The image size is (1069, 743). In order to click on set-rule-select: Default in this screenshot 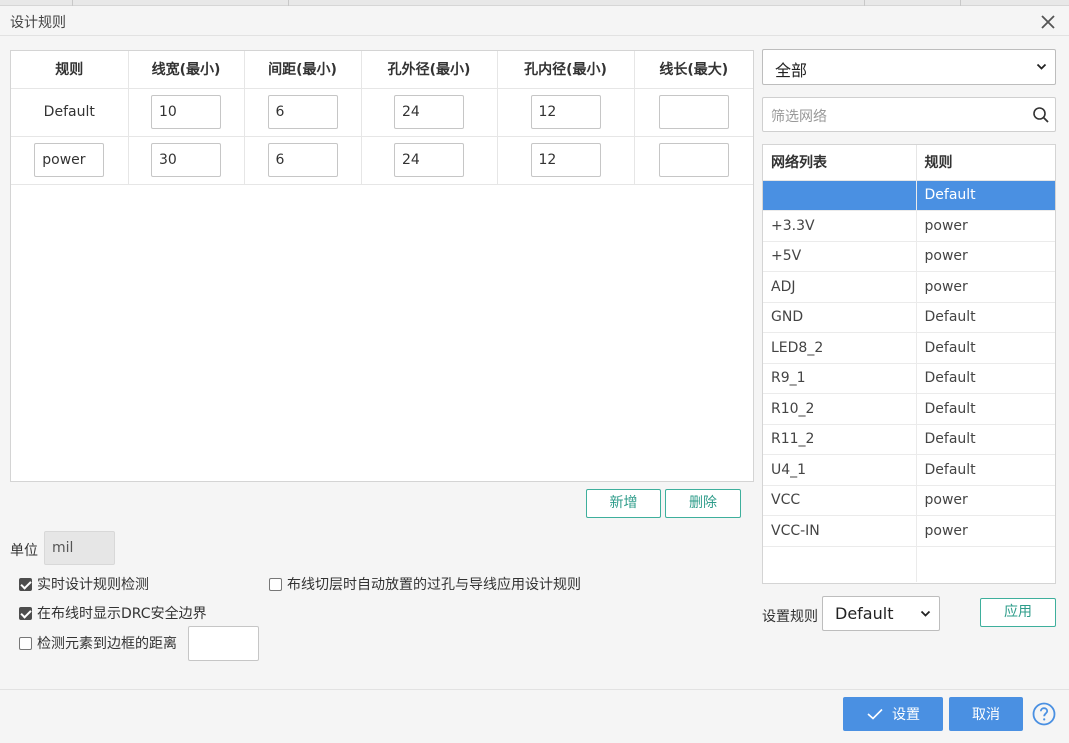, I will do `click(881, 613)`.